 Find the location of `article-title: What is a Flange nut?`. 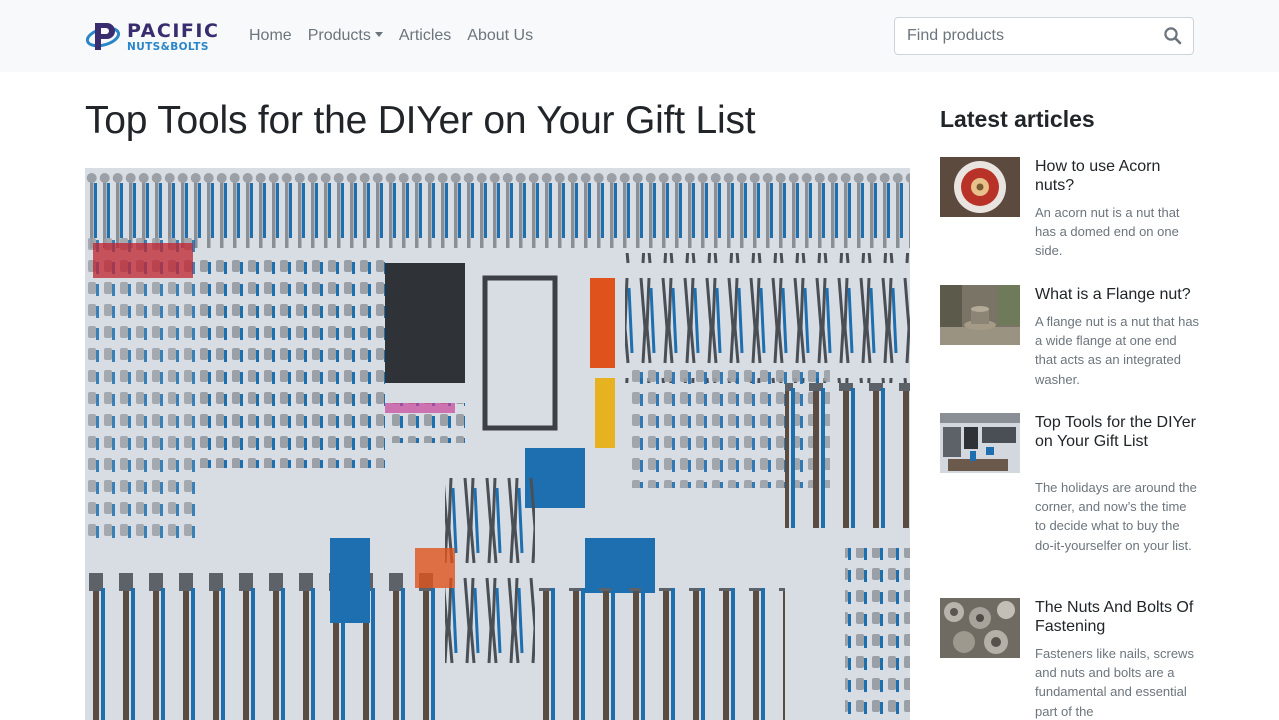

article-title: What is a Flange nut? is located at coordinates (1117, 294).